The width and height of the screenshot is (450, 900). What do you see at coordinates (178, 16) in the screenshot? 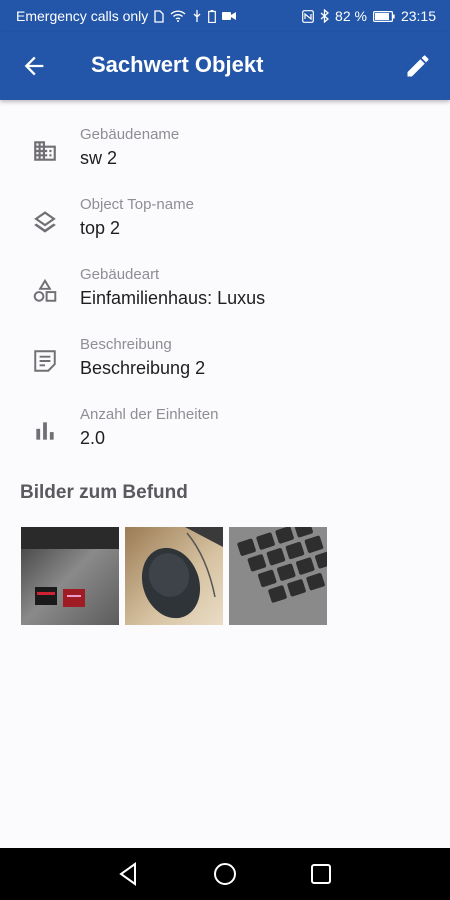
I see `wifi-icon` at bounding box center [178, 16].